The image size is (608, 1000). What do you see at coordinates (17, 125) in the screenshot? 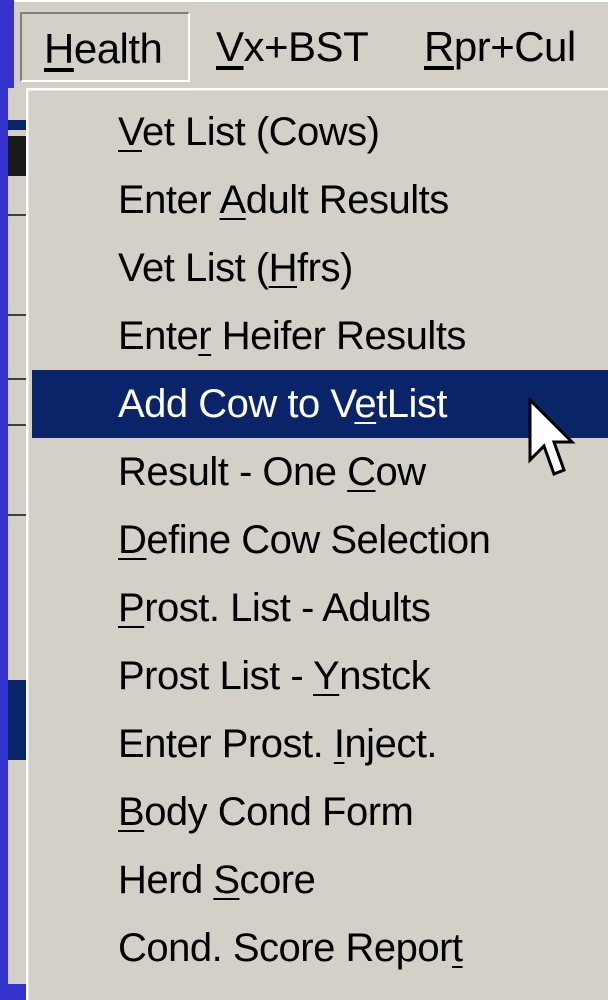
I see `background-title-fragment` at bounding box center [17, 125].